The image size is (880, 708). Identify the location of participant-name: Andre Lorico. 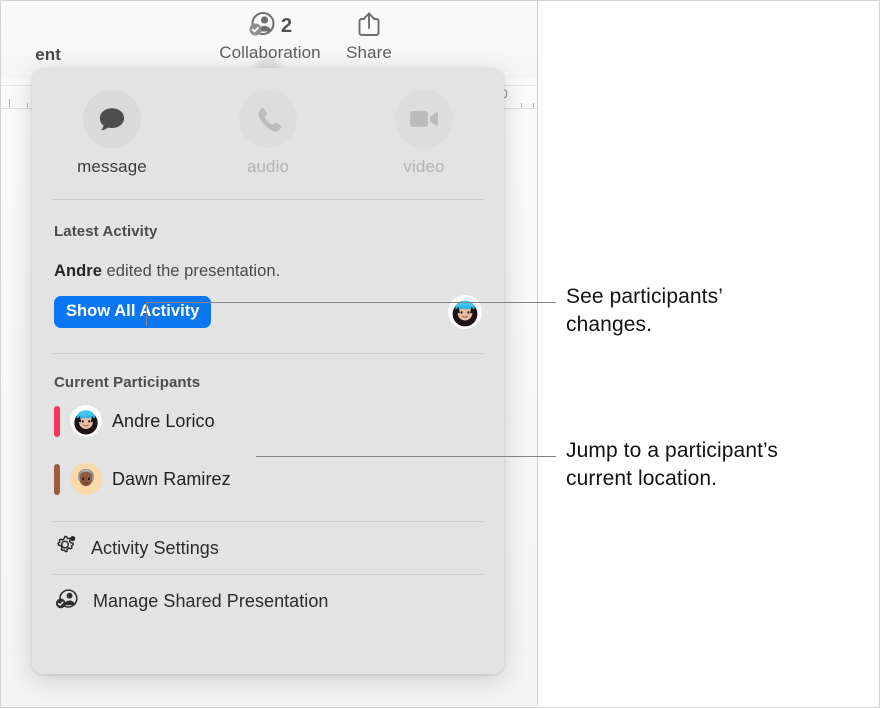
(163, 420).